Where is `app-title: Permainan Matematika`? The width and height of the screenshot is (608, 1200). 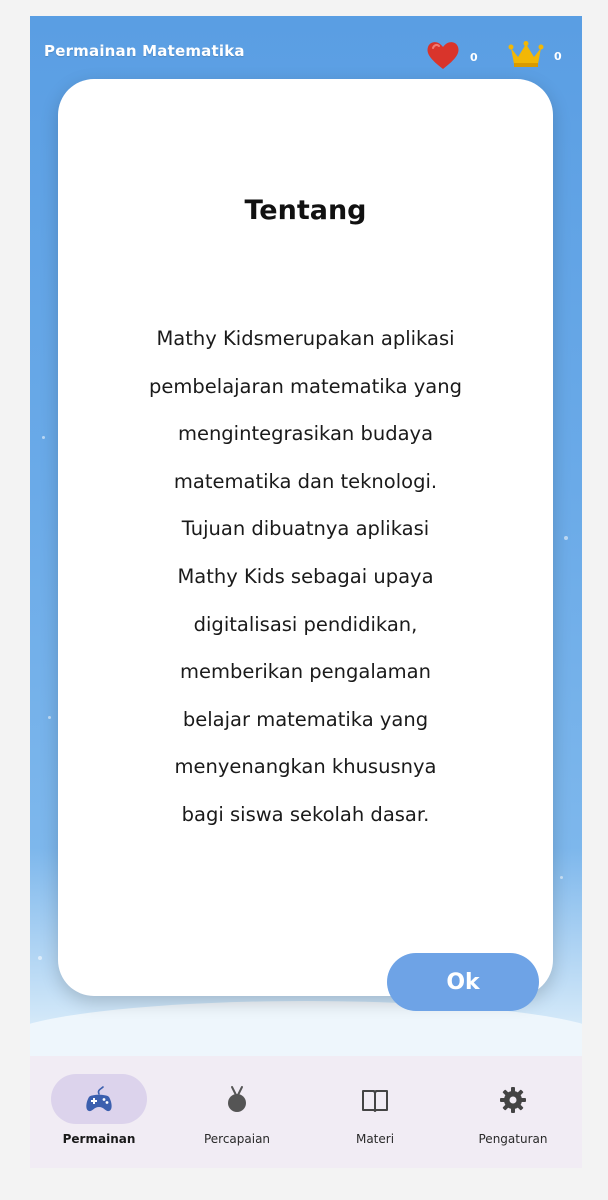
app-title: Permainan Matematika is located at coordinates (144, 51).